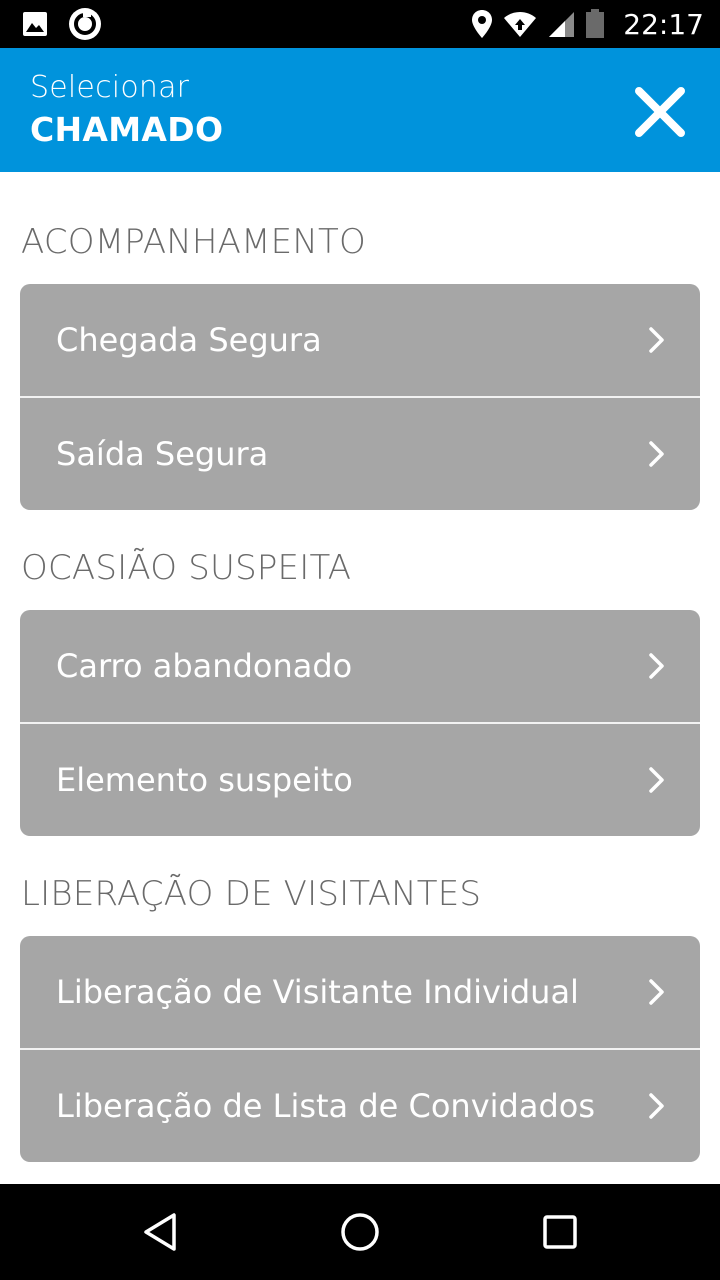 The width and height of the screenshot is (720, 1280). What do you see at coordinates (360, 110) in the screenshot?
I see `app-bar: Selecionar CHAMADO` at bounding box center [360, 110].